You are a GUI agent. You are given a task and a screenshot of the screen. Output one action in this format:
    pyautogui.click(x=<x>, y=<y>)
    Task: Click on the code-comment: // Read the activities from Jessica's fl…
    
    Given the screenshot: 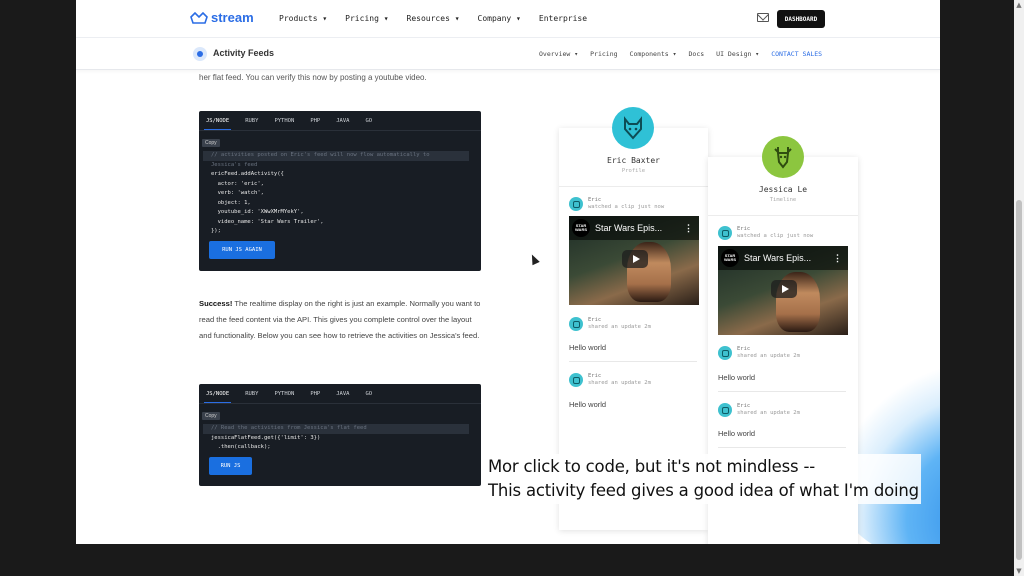 What is the action you would take?
    pyautogui.click(x=336, y=429)
    